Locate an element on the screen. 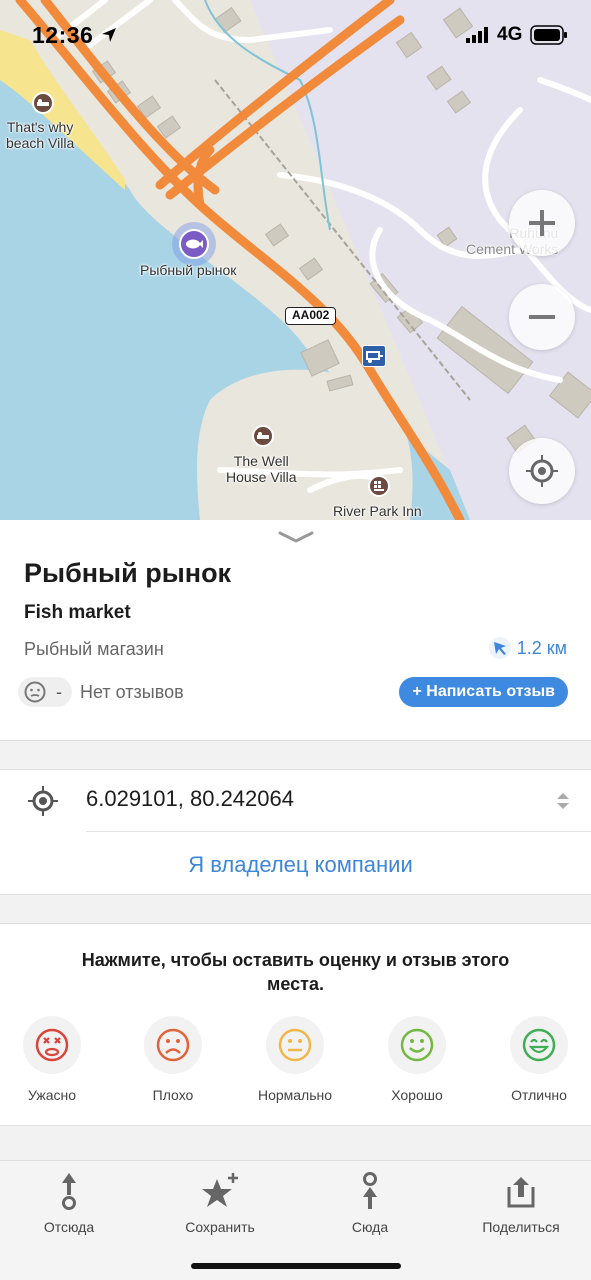  rate-normal-button: Нормально is located at coordinates (295, 1059).